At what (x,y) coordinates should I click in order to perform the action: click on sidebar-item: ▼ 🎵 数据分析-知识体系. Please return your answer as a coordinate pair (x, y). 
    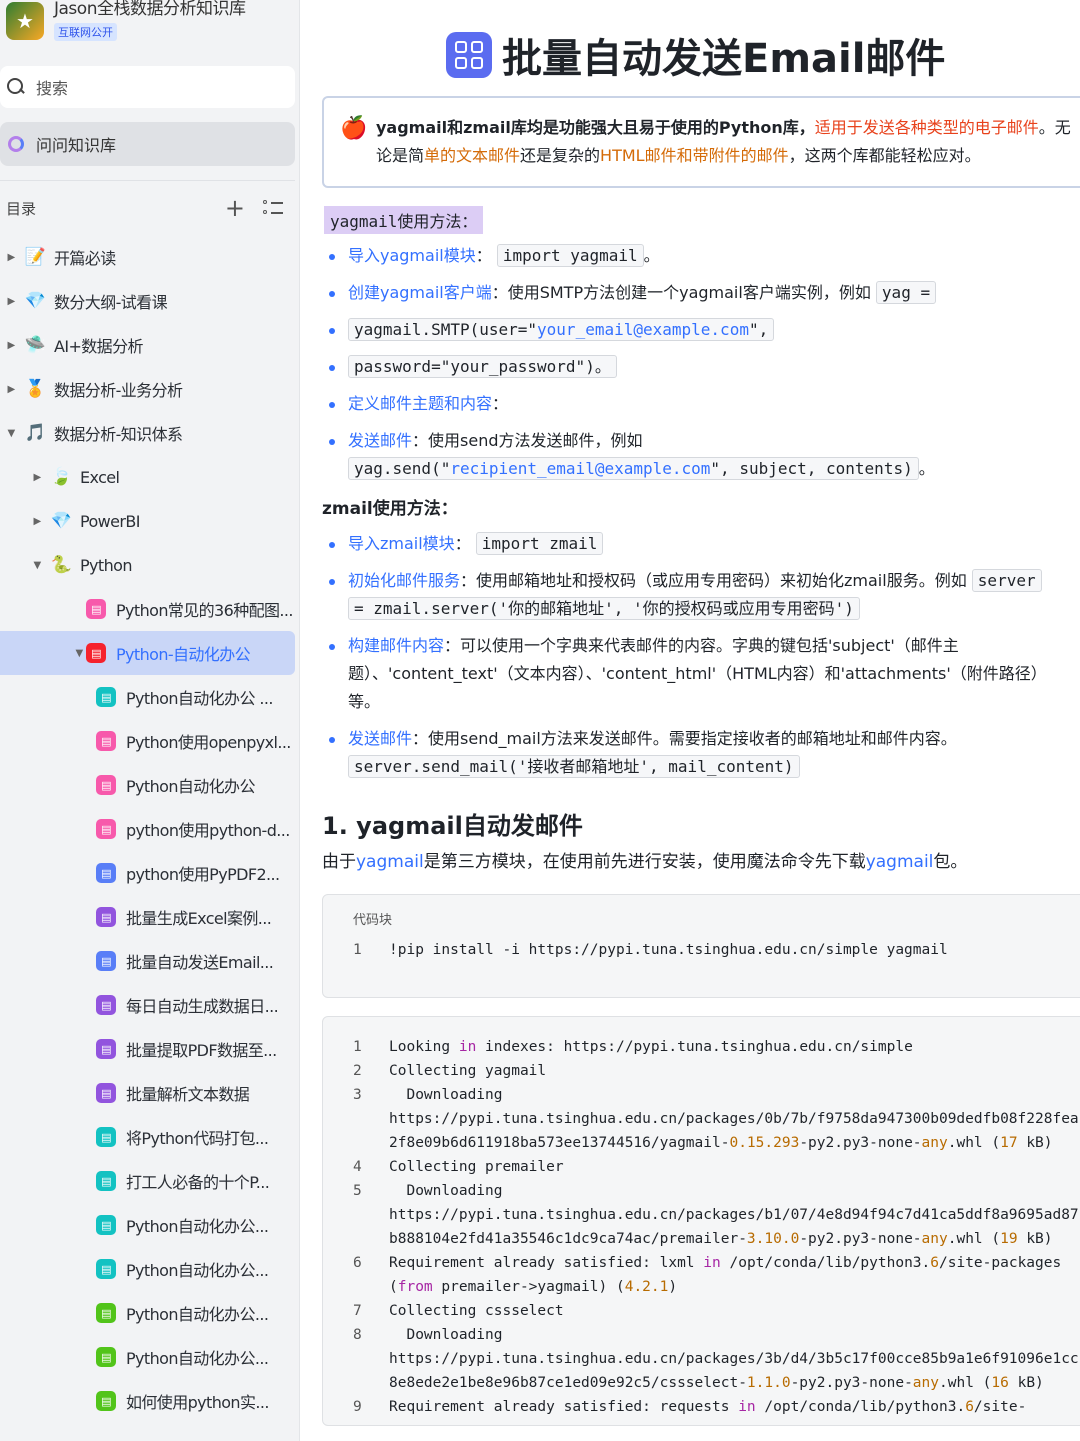
    Looking at the image, I should click on (149, 433).